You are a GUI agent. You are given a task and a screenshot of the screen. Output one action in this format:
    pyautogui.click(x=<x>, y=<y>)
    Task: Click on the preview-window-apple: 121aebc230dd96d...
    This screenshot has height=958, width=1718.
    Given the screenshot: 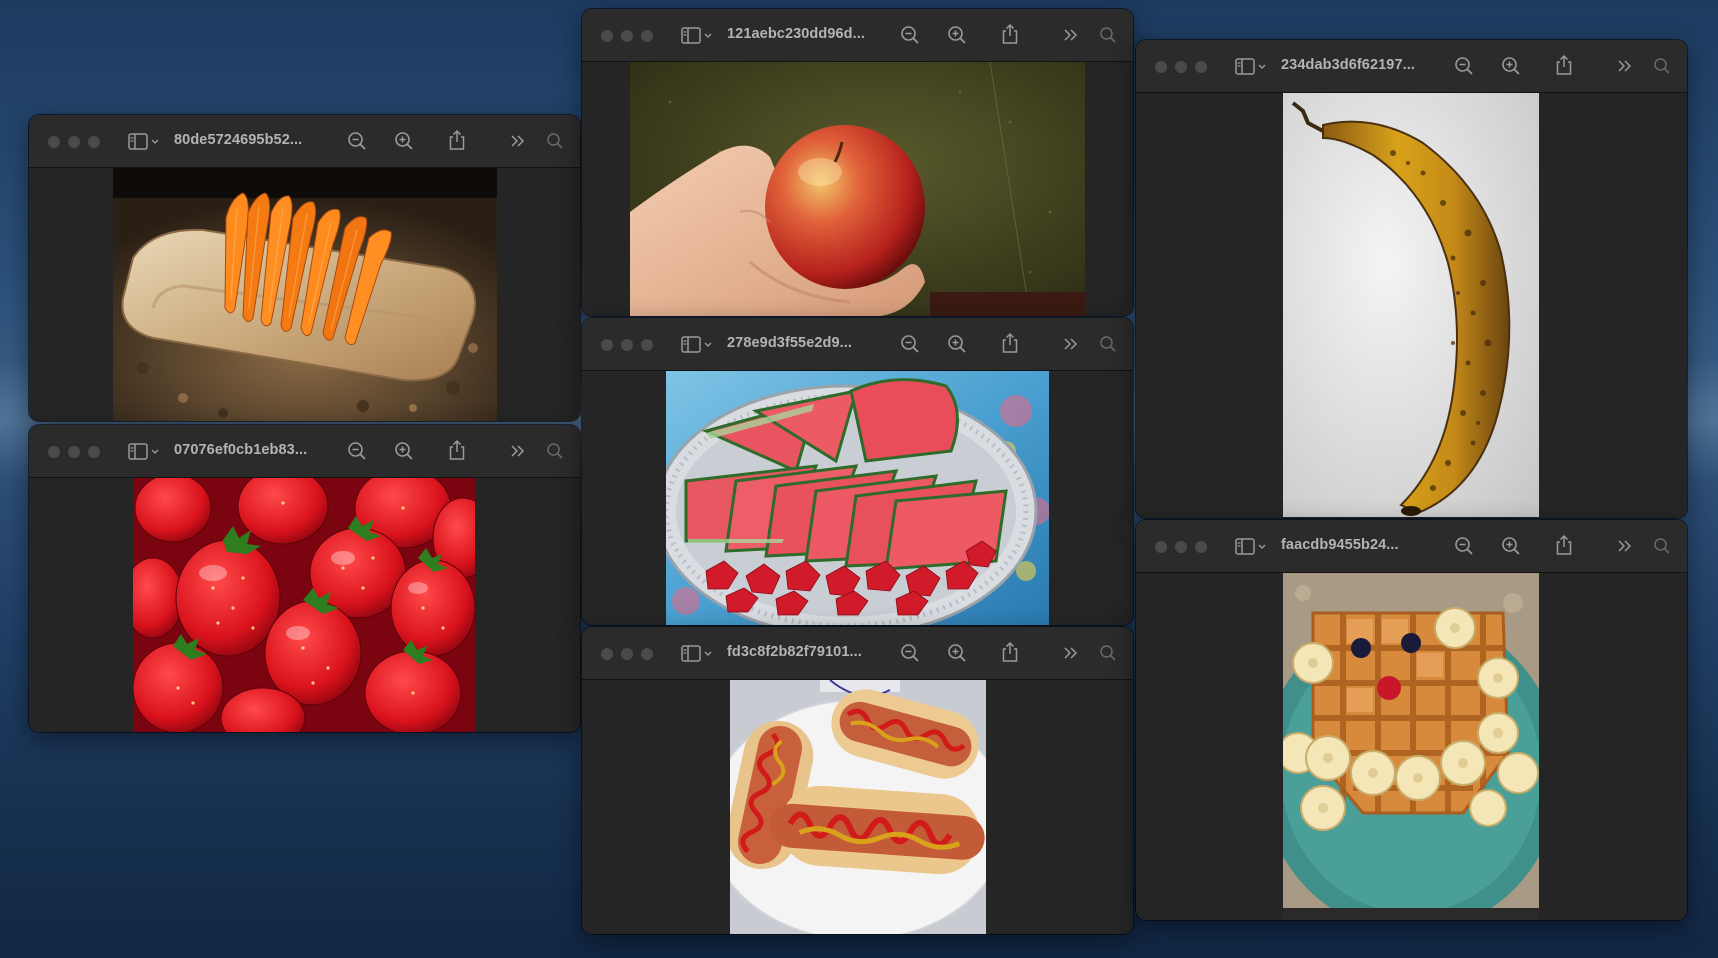 What is the action you would take?
    pyautogui.click(x=857, y=162)
    